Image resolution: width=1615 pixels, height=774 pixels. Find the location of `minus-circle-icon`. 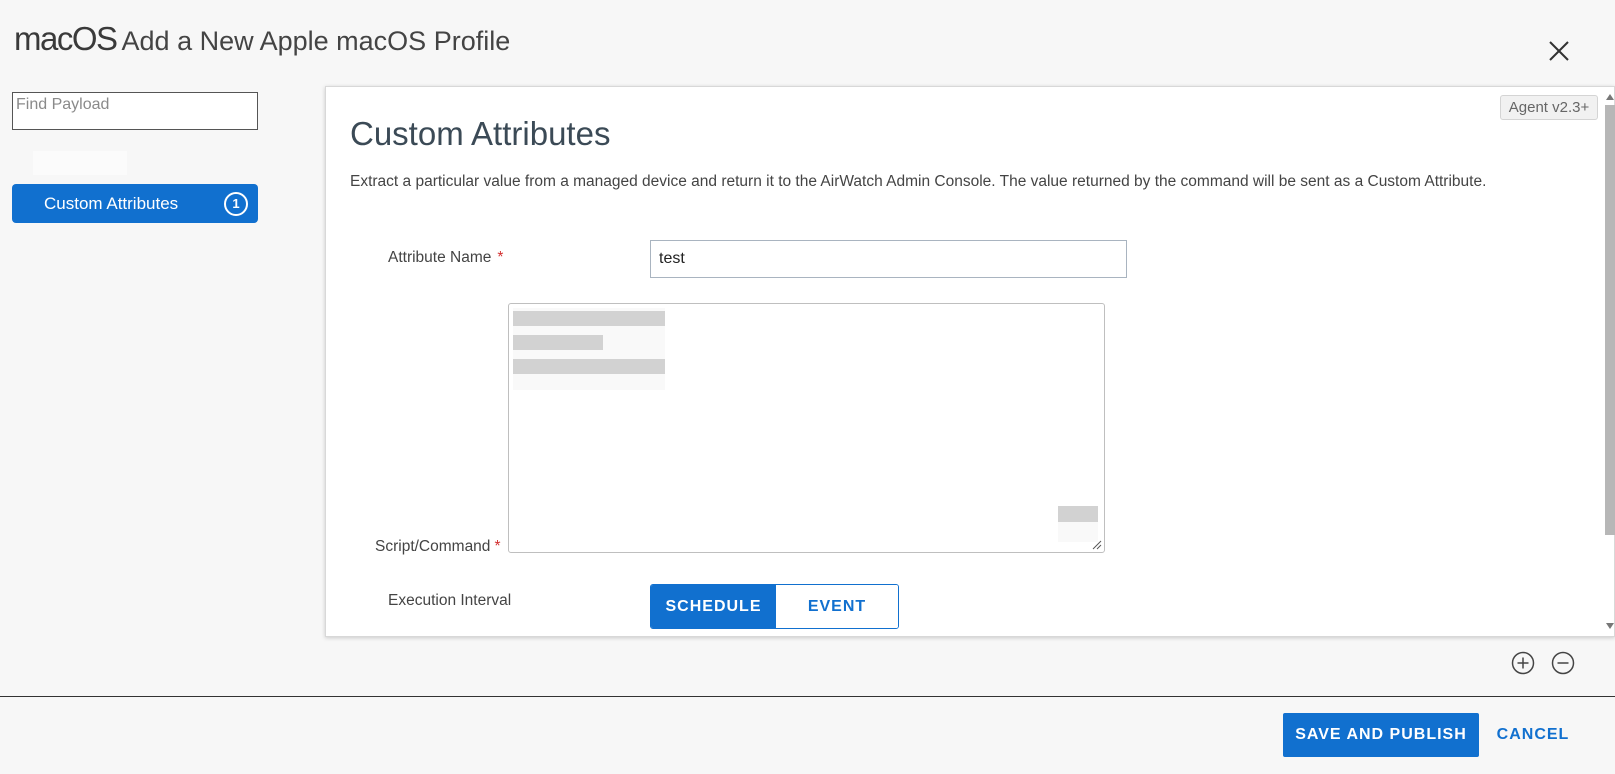

minus-circle-icon is located at coordinates (1563, 663).